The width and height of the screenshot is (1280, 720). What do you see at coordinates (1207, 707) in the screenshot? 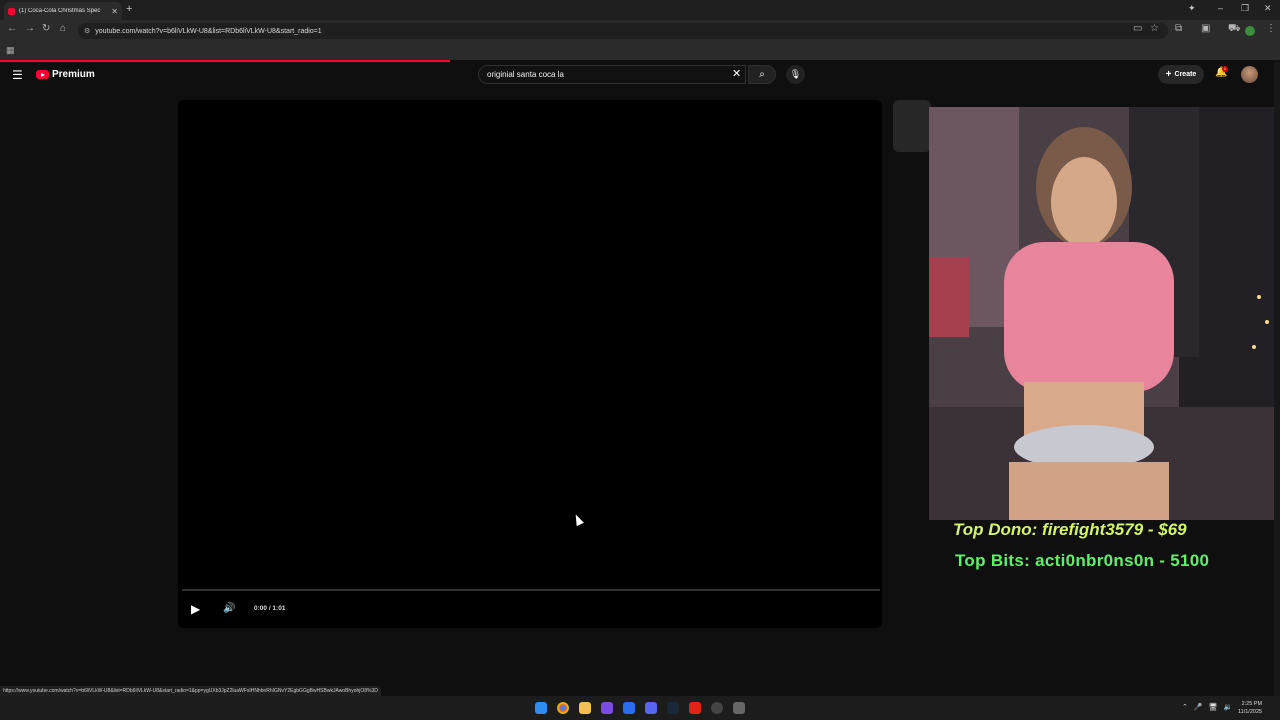
I see `system-tray: ⌃ 🎤 🖥 🔉` at bounding box center [1207, 707].